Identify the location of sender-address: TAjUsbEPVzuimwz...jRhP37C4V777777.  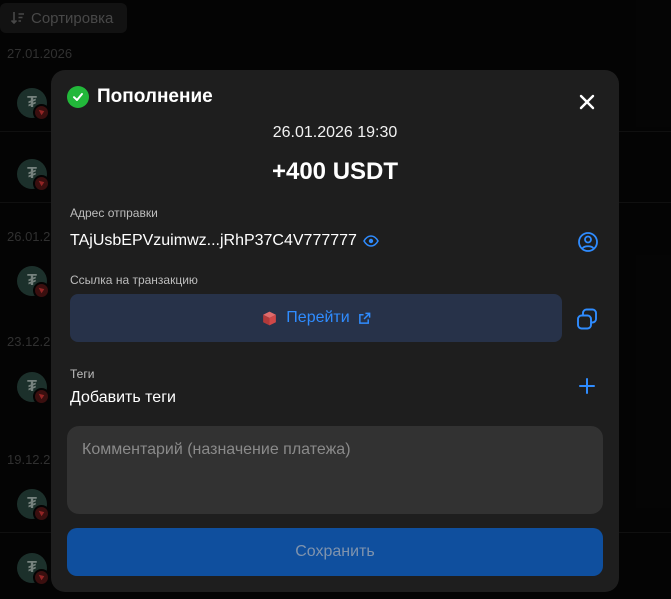
(213, 240).